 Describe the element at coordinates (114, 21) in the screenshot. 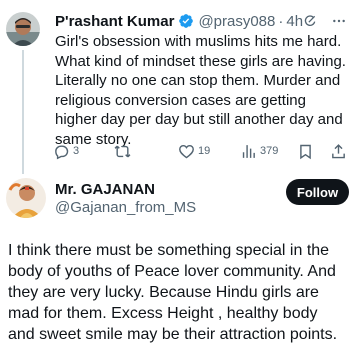

I see `author-name: P'rashant Kumar` at that location.